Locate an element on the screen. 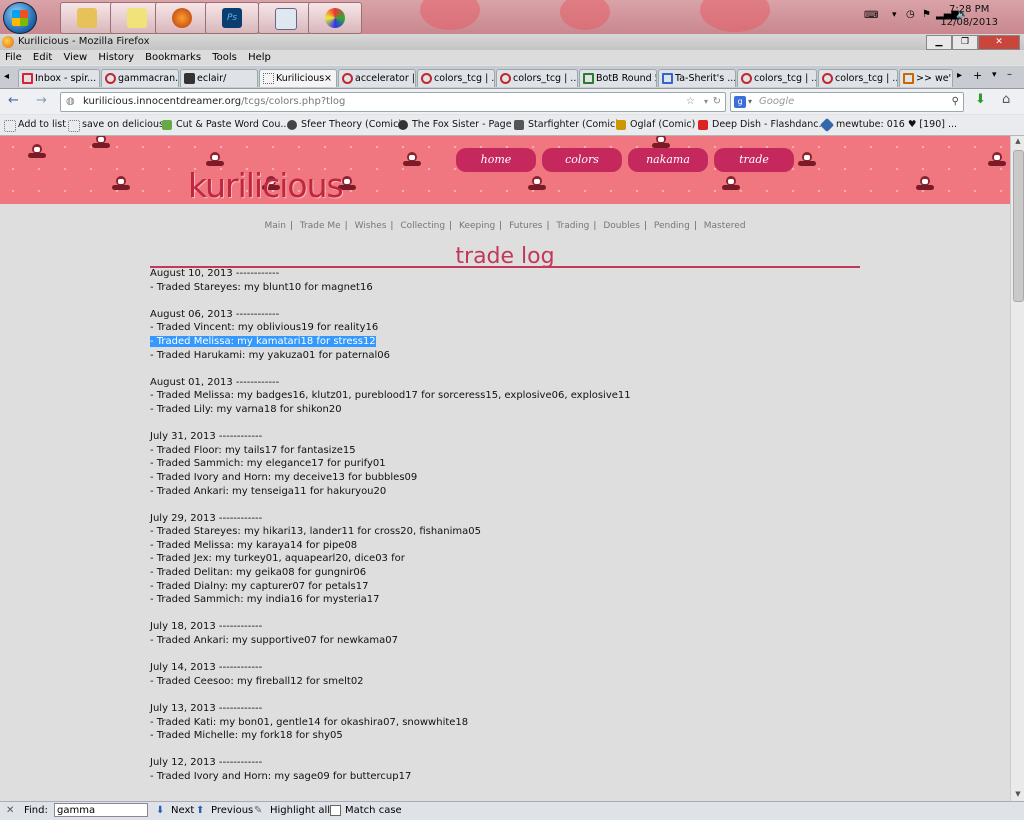  bookmark-save-on-delicious: save on delicious is located at coordinates (116, 125).